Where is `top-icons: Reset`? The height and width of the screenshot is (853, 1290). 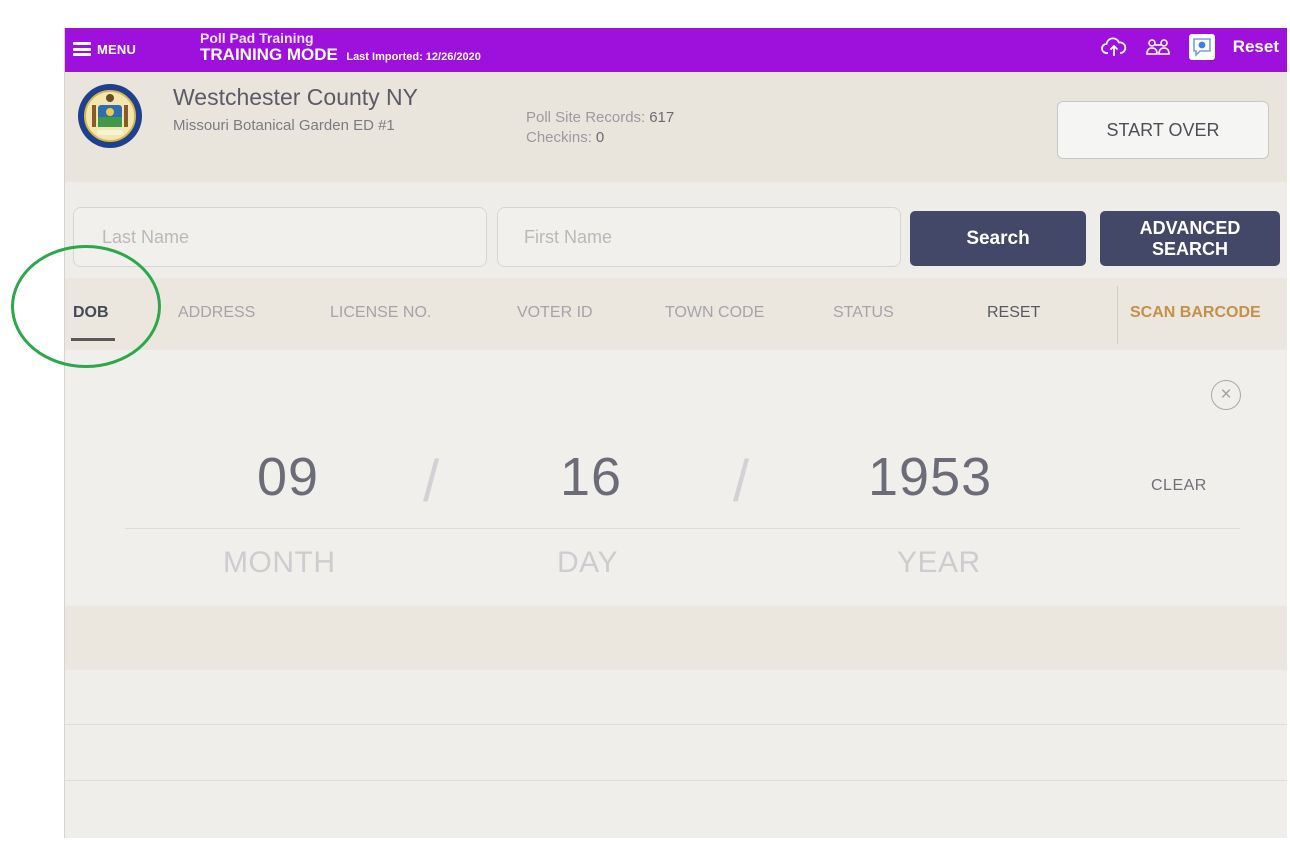 top-icons: Reset is located at coordinates (1189, 47).